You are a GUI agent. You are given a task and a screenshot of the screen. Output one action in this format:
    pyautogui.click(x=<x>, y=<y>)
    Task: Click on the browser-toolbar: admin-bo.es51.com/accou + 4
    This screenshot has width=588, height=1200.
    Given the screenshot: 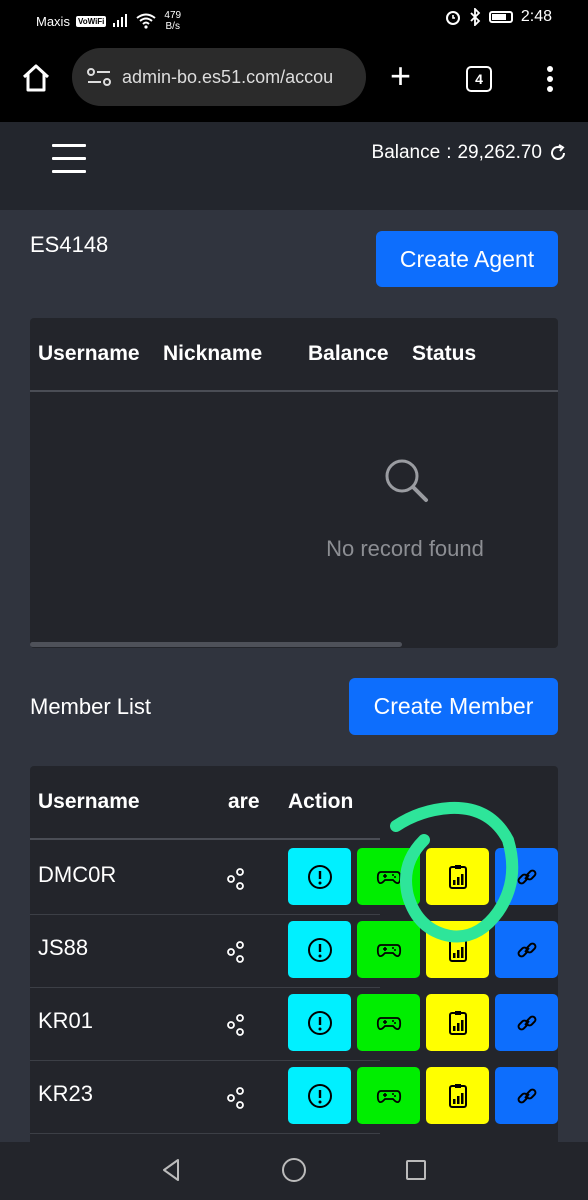 What is the action you would take?
    pyautogui.click(x=294, y=81)
    